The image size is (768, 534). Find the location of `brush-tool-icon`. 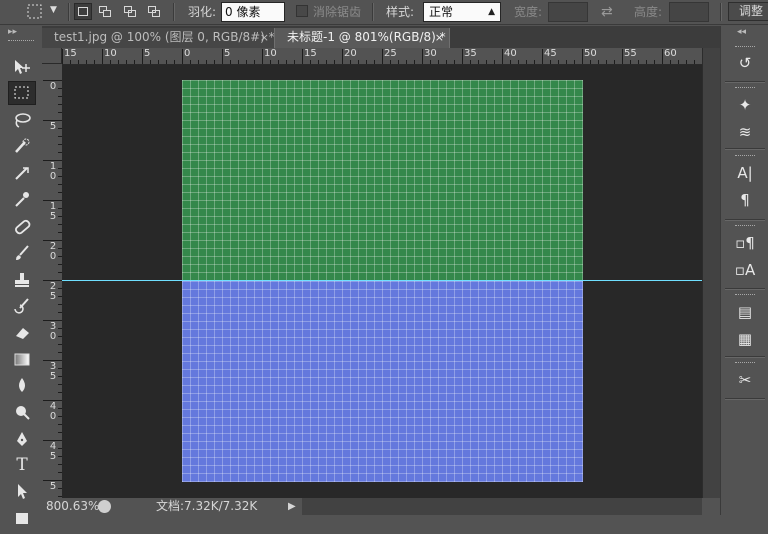

brush-tool-icon is located at coordinates (22, 253).